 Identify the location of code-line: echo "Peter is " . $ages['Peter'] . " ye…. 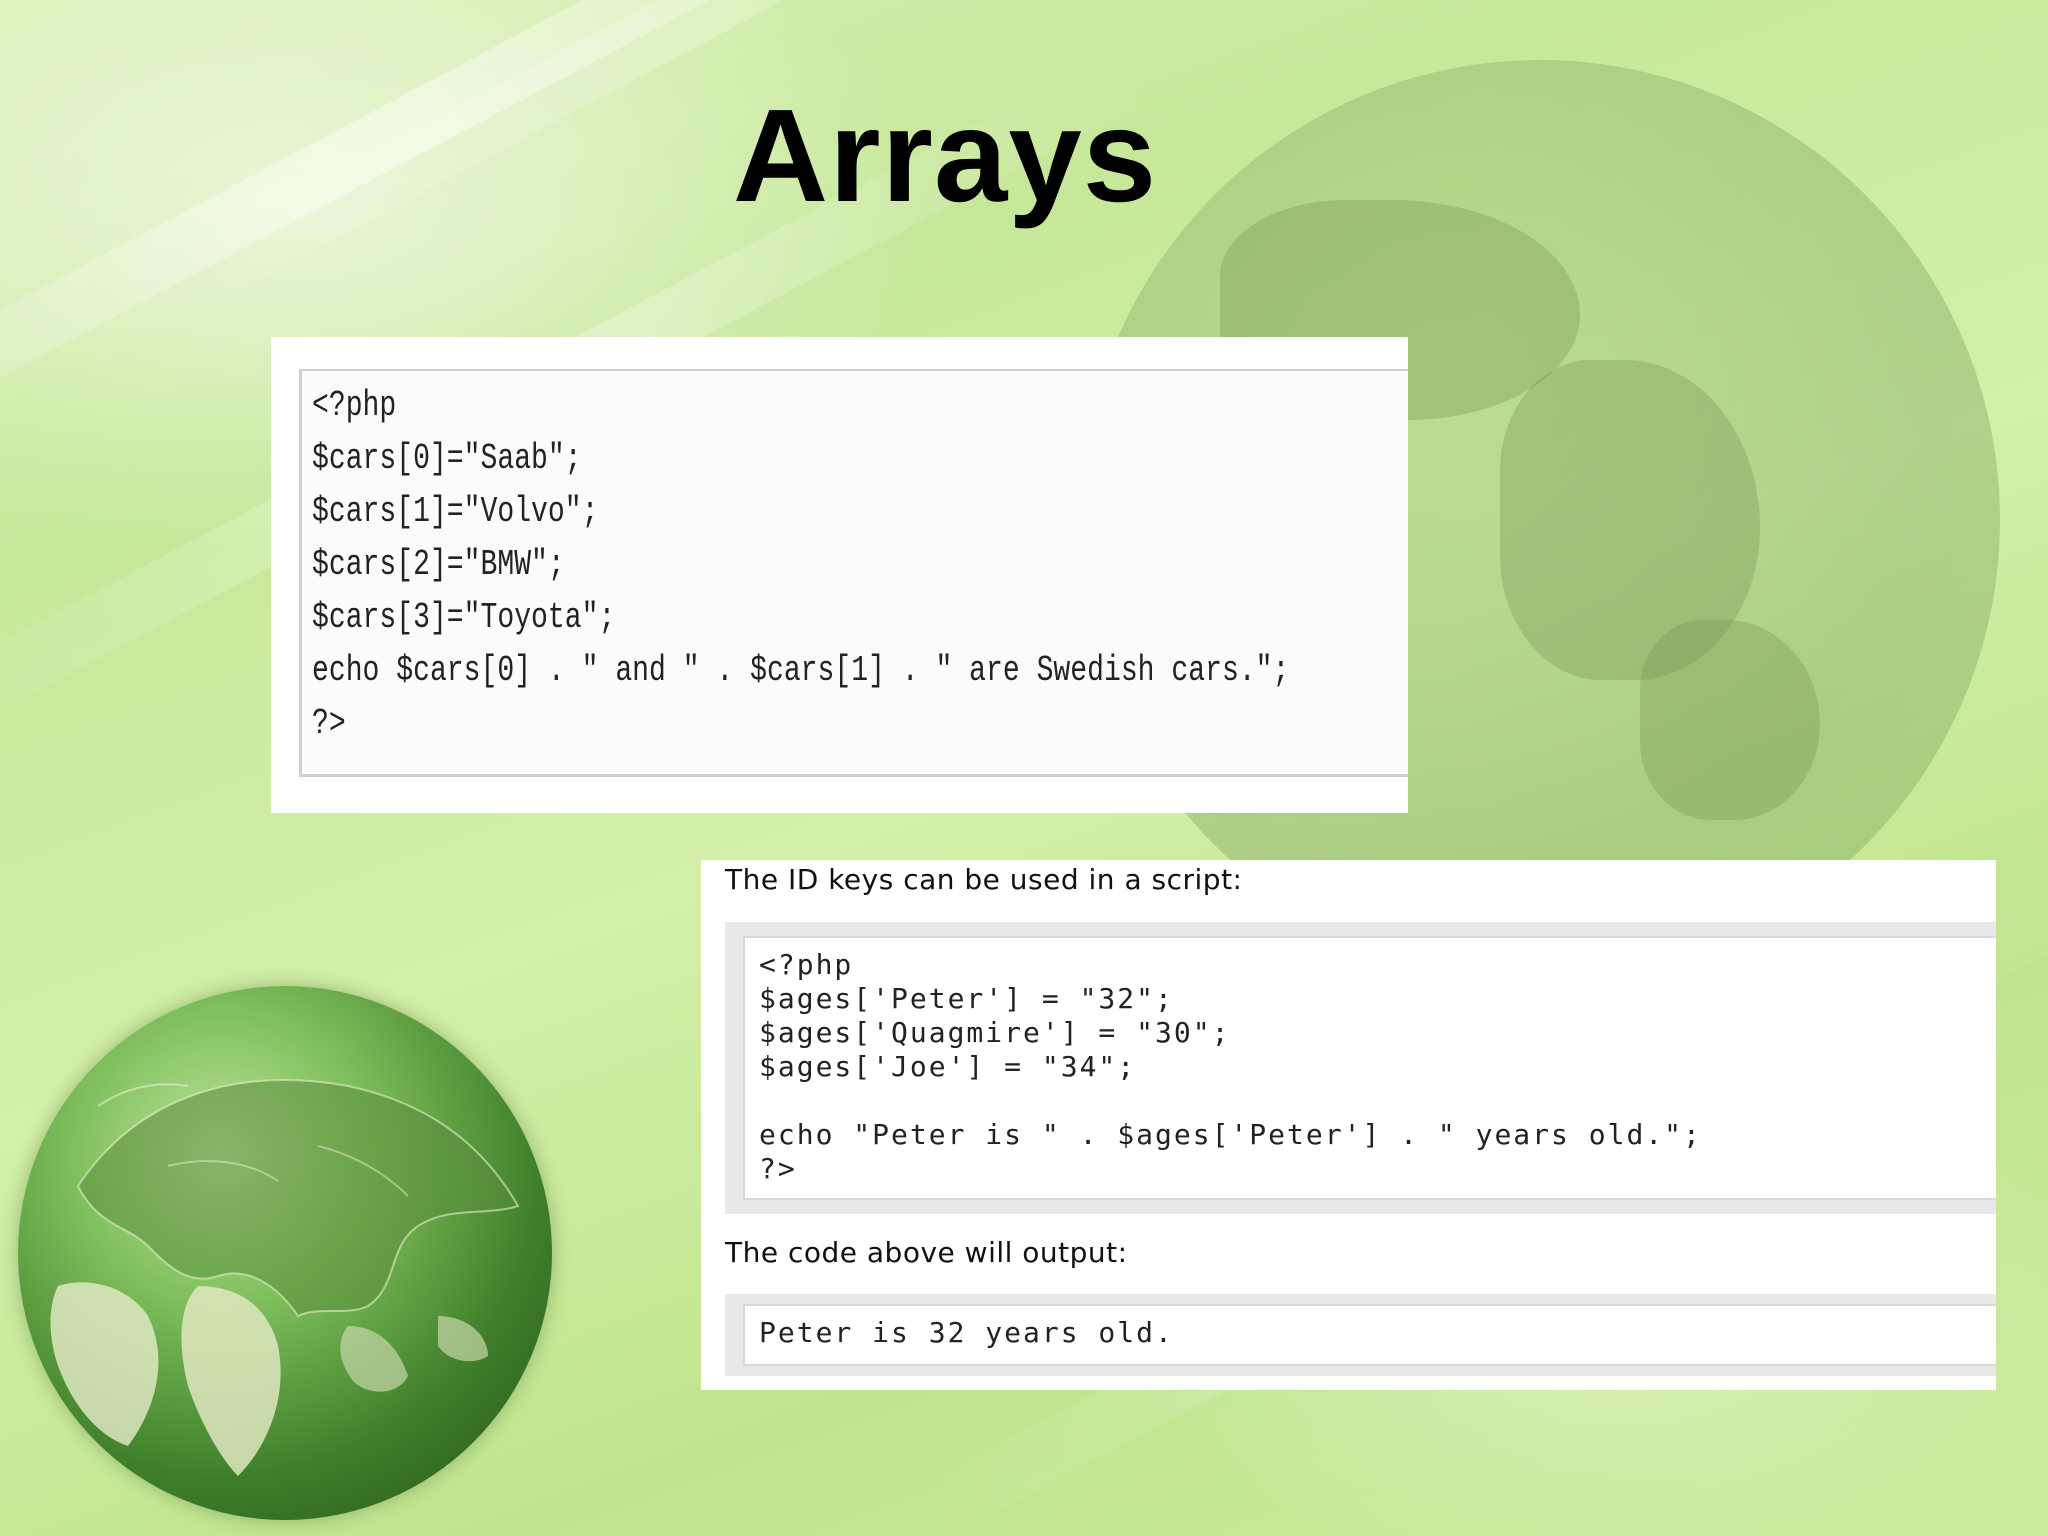
(1230, 1134).